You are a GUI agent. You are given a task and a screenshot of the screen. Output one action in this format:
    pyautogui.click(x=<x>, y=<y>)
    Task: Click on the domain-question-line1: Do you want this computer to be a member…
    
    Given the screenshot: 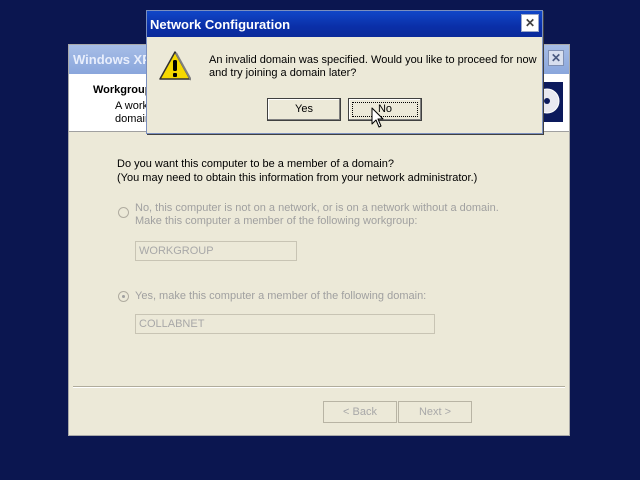 What is the action you would take?
    pyautogui.click(x=255, y=164)
    